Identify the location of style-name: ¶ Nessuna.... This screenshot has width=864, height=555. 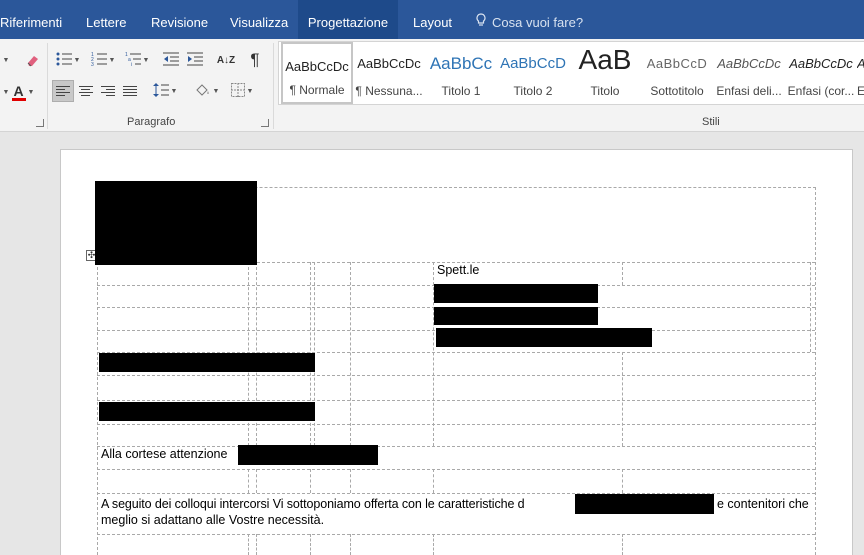
(389, 91).